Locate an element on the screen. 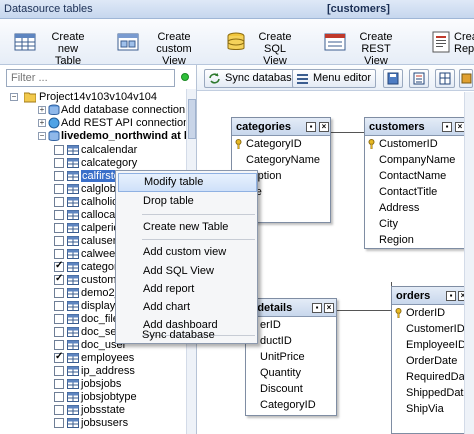 The image size is (474, 434). tree-table-item: jobsjobtype is located at coordinates (94, 397).